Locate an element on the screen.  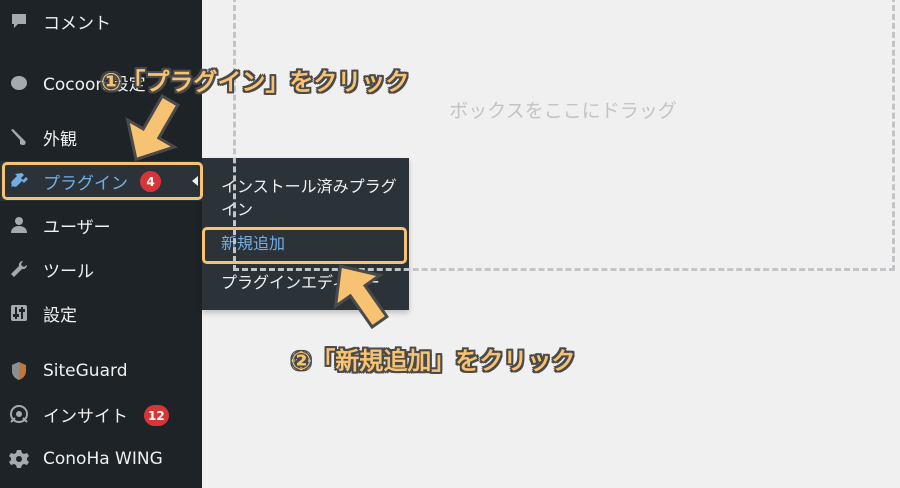
settings-icon is located at coordinates (19, 313).